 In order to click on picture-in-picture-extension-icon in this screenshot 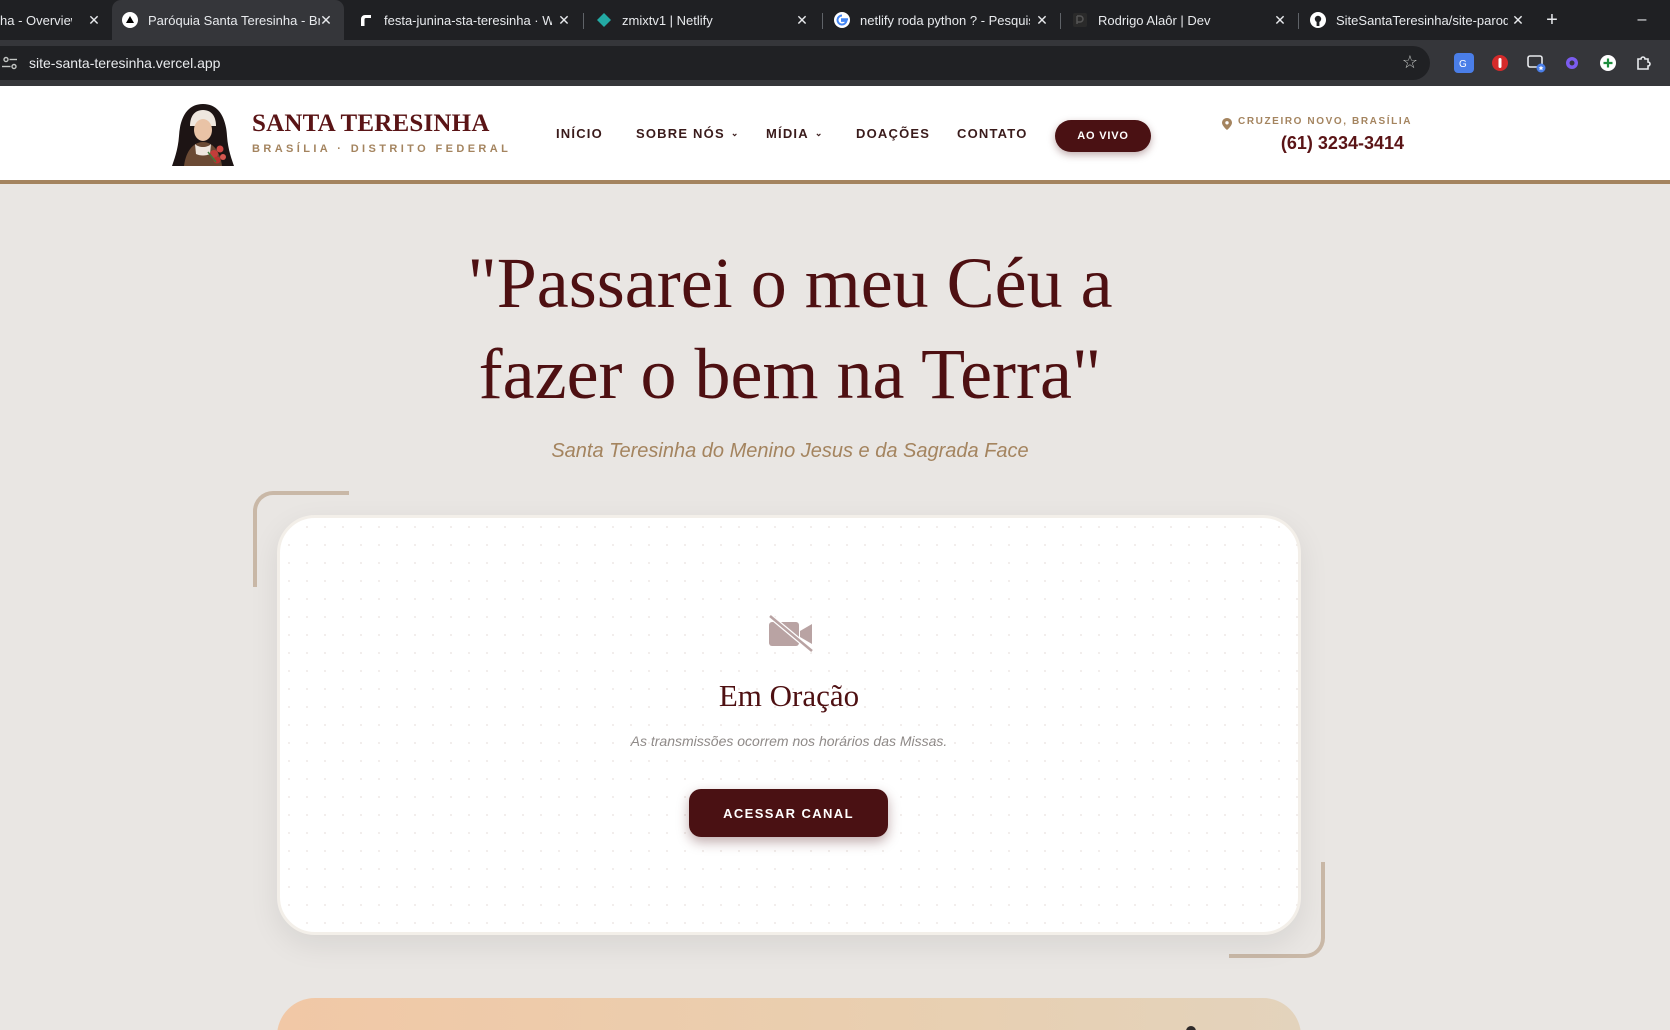, I will do `click(1536, 63)`.